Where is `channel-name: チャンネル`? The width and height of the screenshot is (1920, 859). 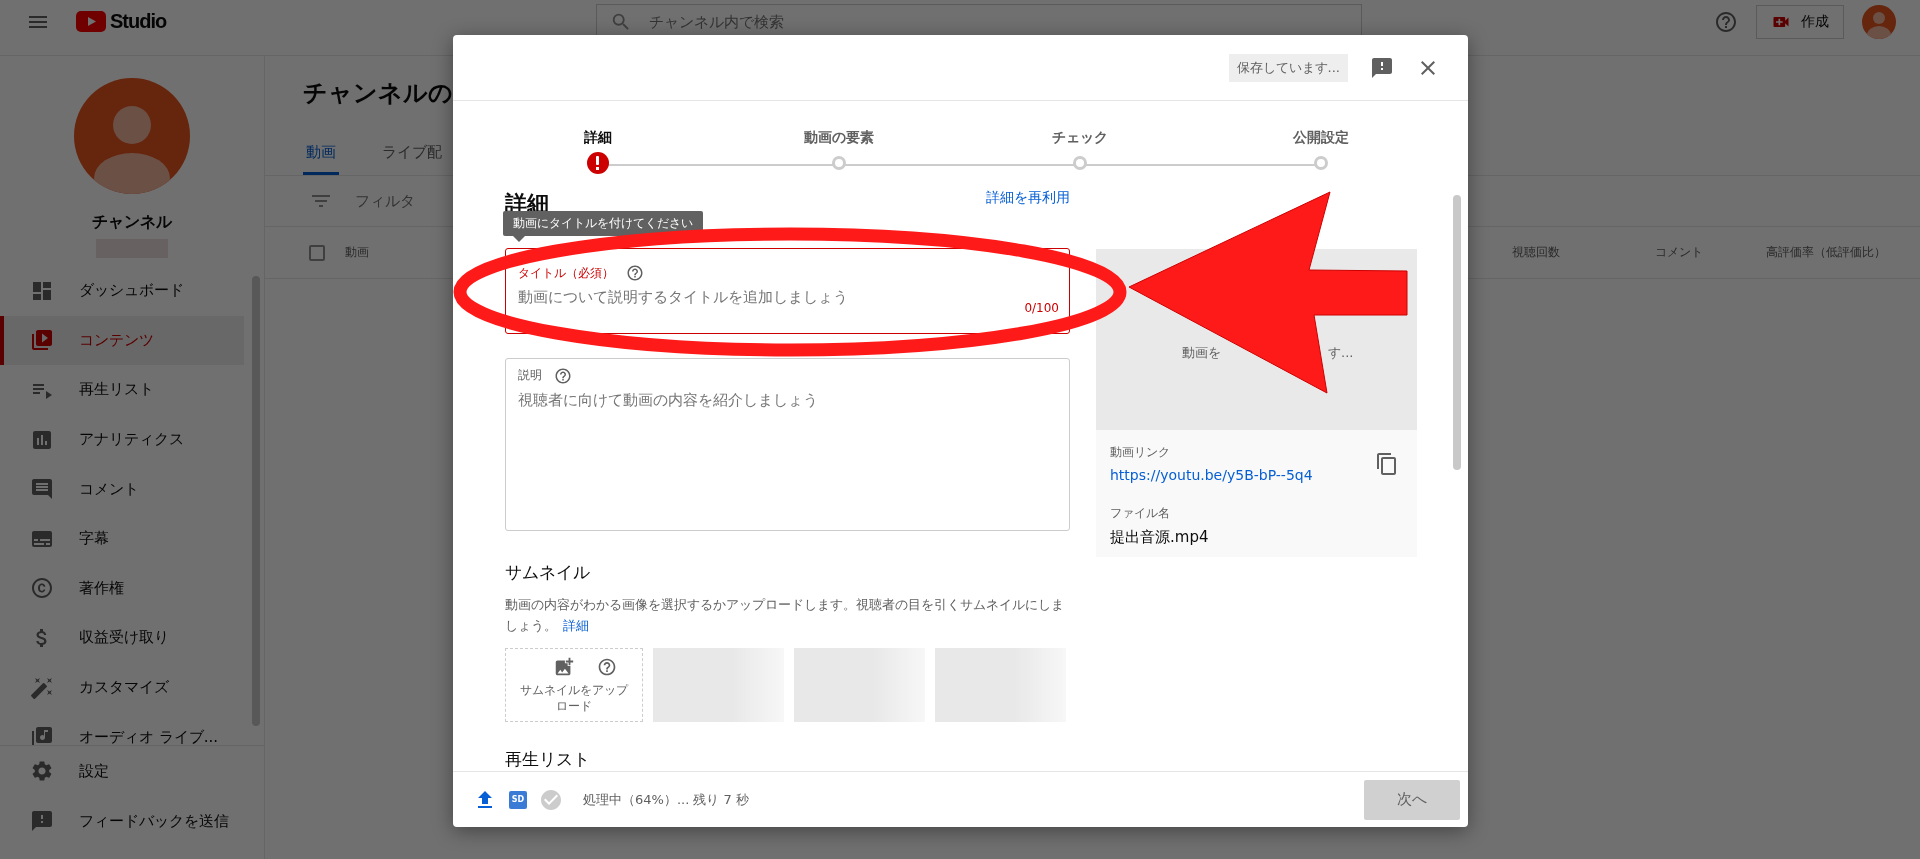 channel-name: チャンネル is located at coordinates (132, 222).